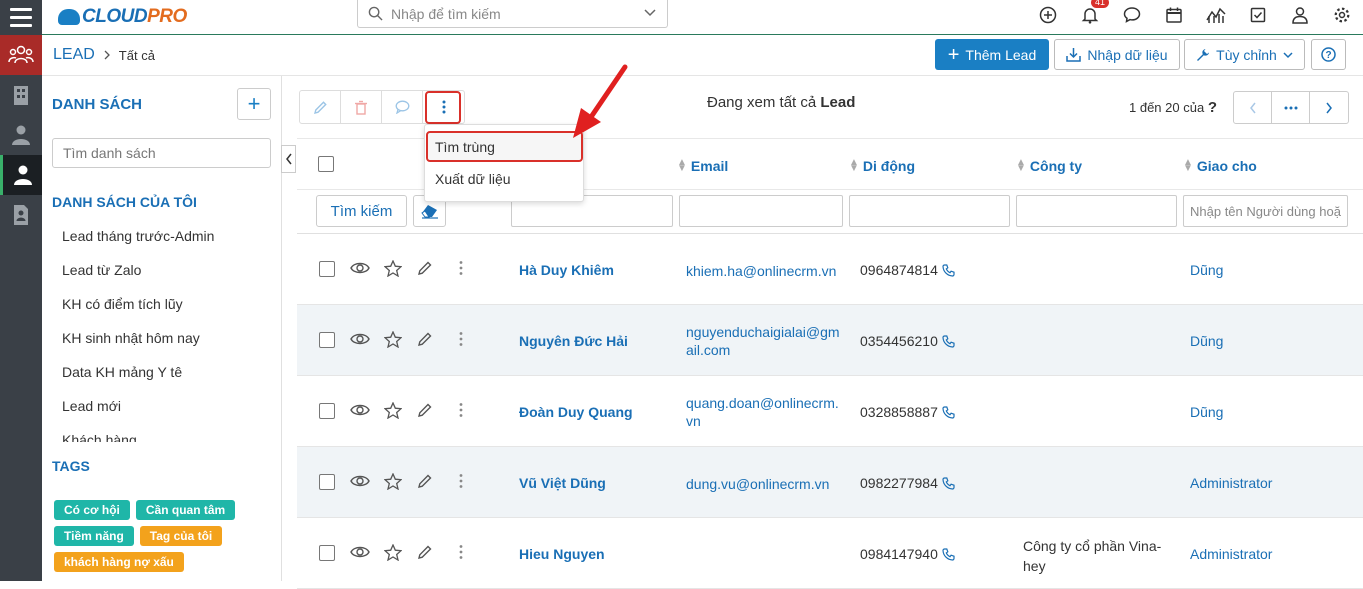 Image resolution: width=1363 pixels, height=589 pixels. What do you see at coordinates (1291, 107) in the screenshot?
I see `page-jump-button` at bounding box center [1291, 107].